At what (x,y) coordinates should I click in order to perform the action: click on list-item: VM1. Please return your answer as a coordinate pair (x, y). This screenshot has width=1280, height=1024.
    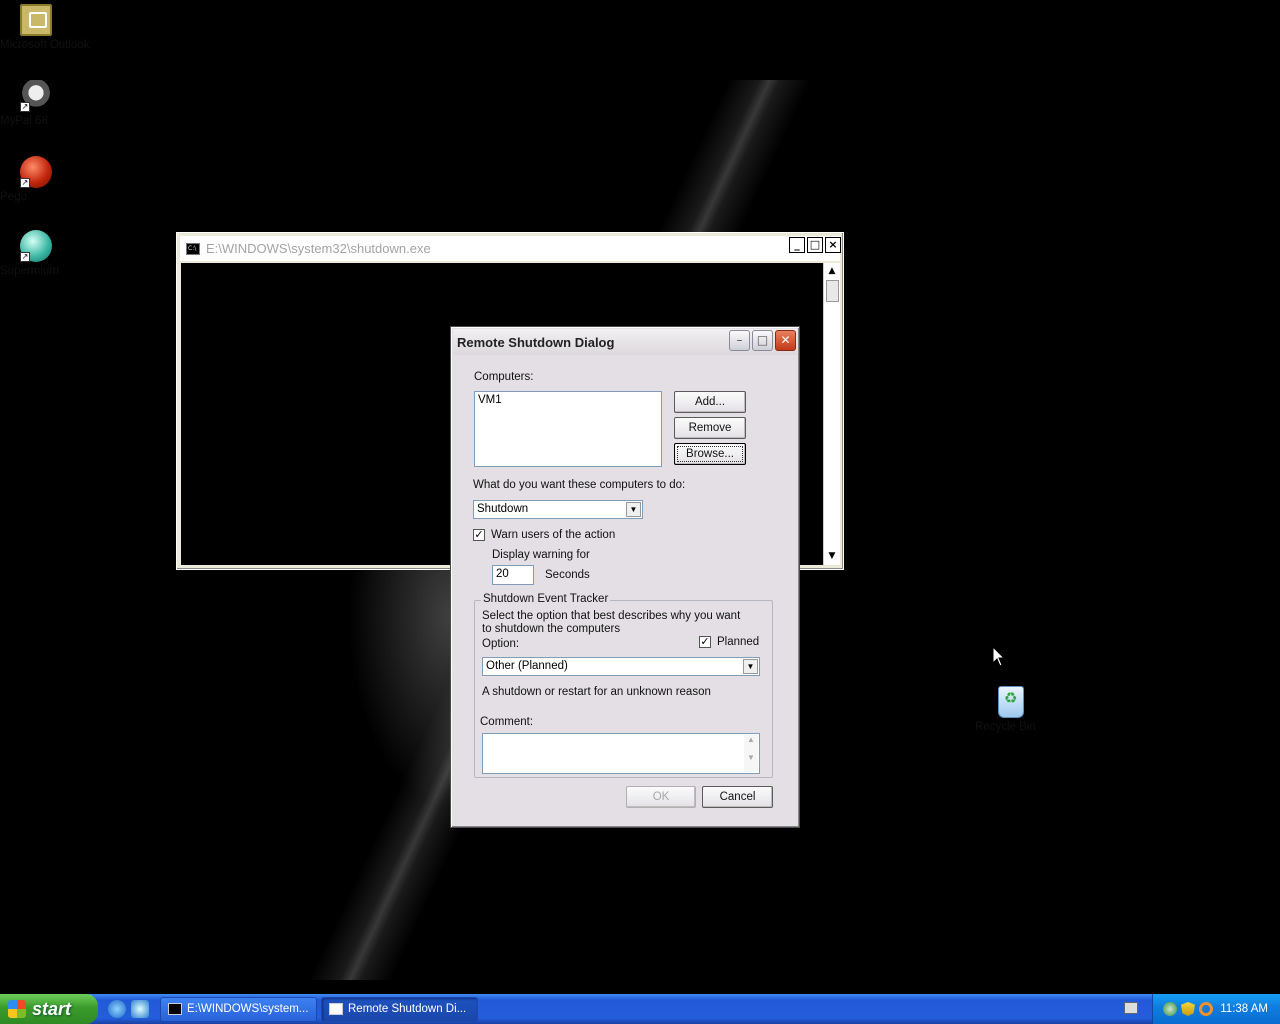
    Looking at the image, I should click on (568, 400).